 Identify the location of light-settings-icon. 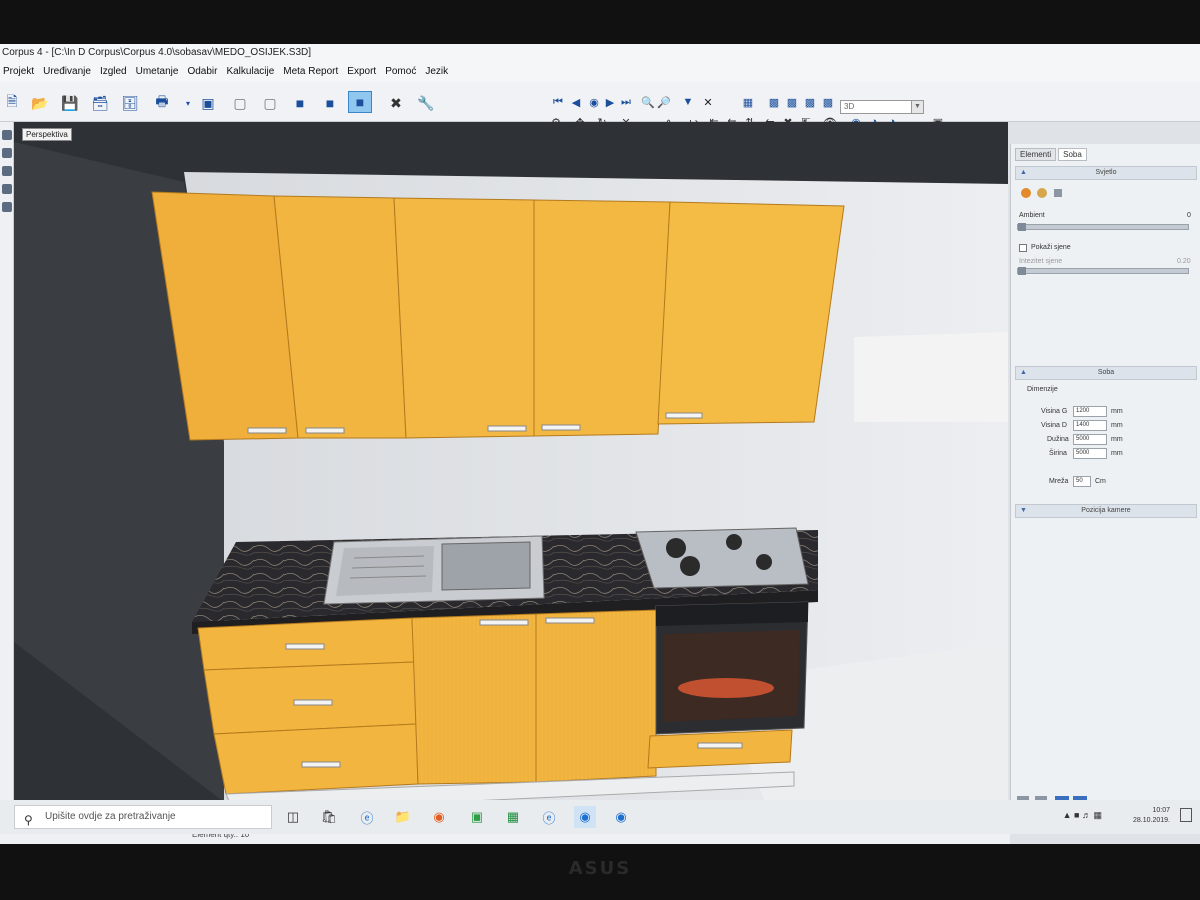
(1058, 193).